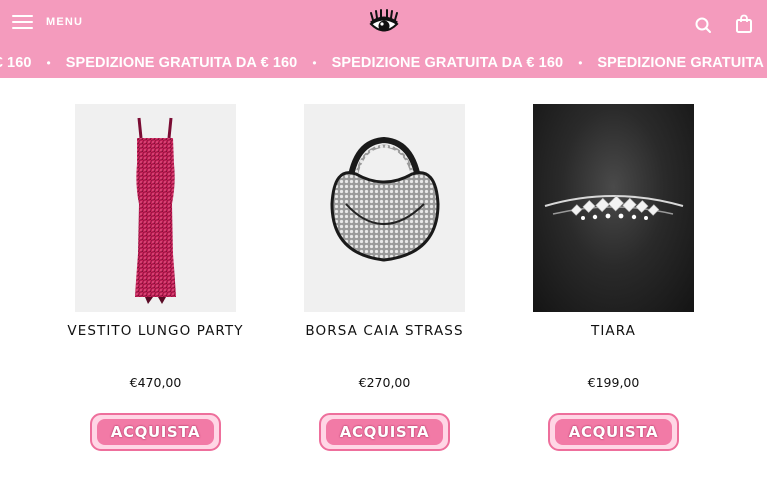 The width and height of the screenshot is (767, 495). What do you see at coordinates (22, 22) in the screenshot?
I see `hamburger-icon` at bounding box center [22, 22].